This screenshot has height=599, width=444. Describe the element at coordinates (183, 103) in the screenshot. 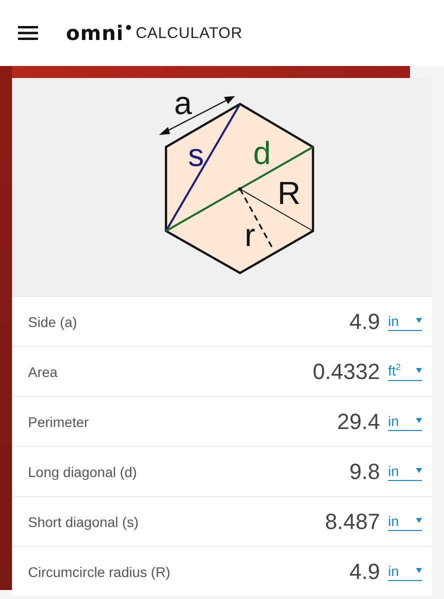

I see `diagram-label: a` at that location.